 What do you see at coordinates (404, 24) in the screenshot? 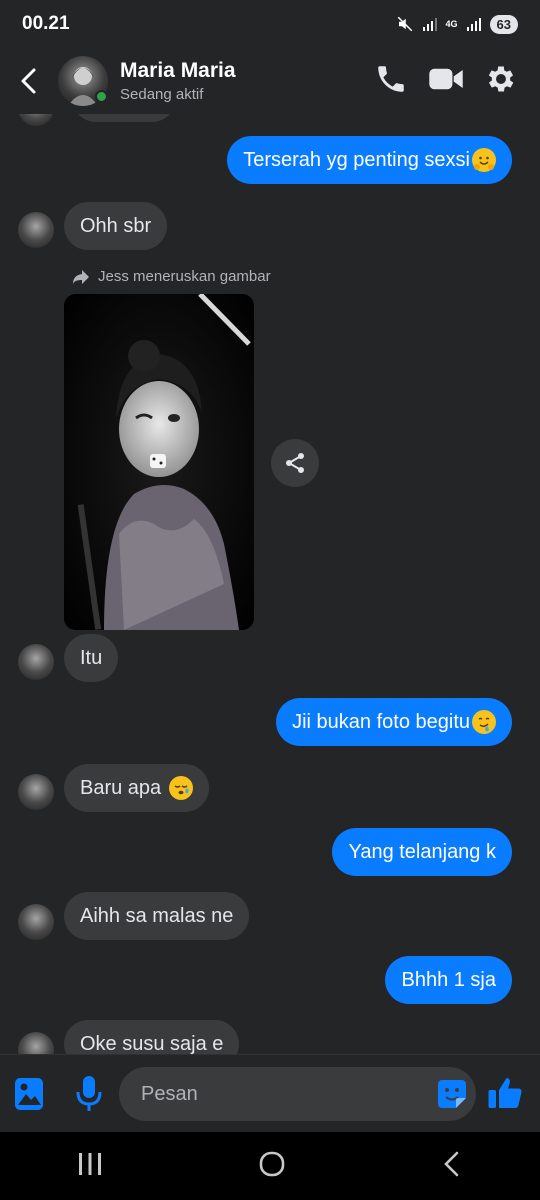
I see `mute-icon` at bounding box center [404, 24].